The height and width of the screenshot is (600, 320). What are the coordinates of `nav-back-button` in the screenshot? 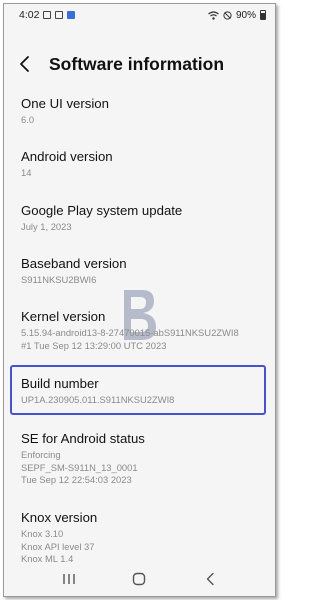 It's located at (210, 579).